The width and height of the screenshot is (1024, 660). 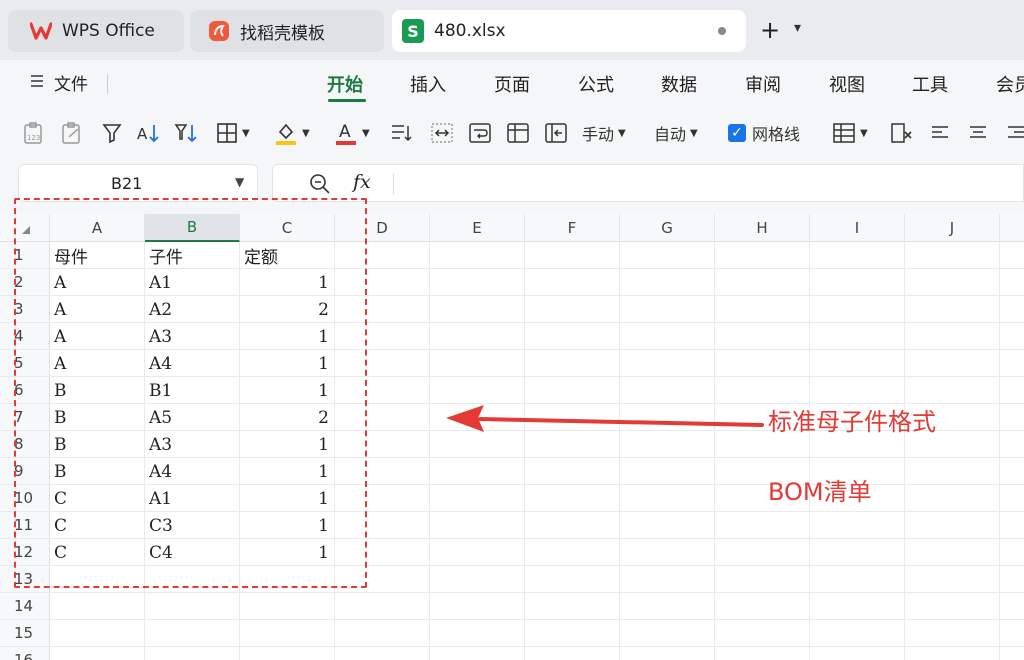 I want to click on column-header-h: H, so click(x=762, y=228).